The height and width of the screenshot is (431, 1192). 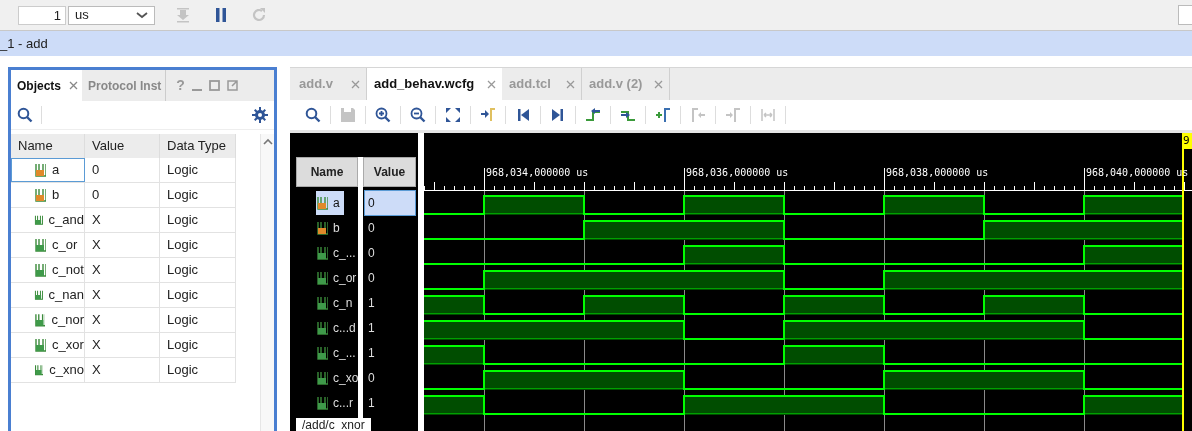 What do you see at coordinates (537, 172) in the screenshot?
I see `time-label: 968,034,000000 us` at bounding box center [537, 172].